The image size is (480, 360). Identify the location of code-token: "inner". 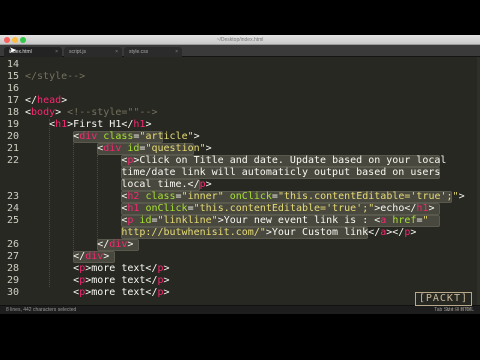
(202, 196).